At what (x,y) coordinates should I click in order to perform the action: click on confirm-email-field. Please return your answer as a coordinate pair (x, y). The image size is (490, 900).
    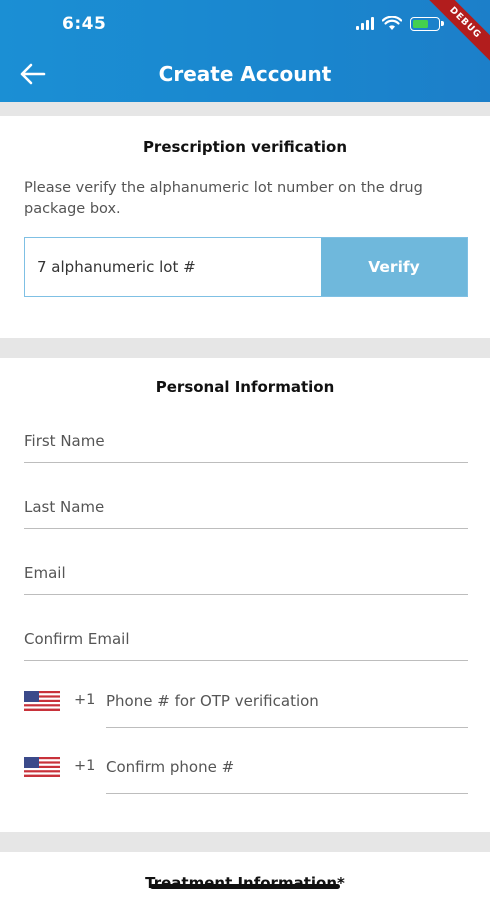
    Looking at the image, I should click on (246, 640).